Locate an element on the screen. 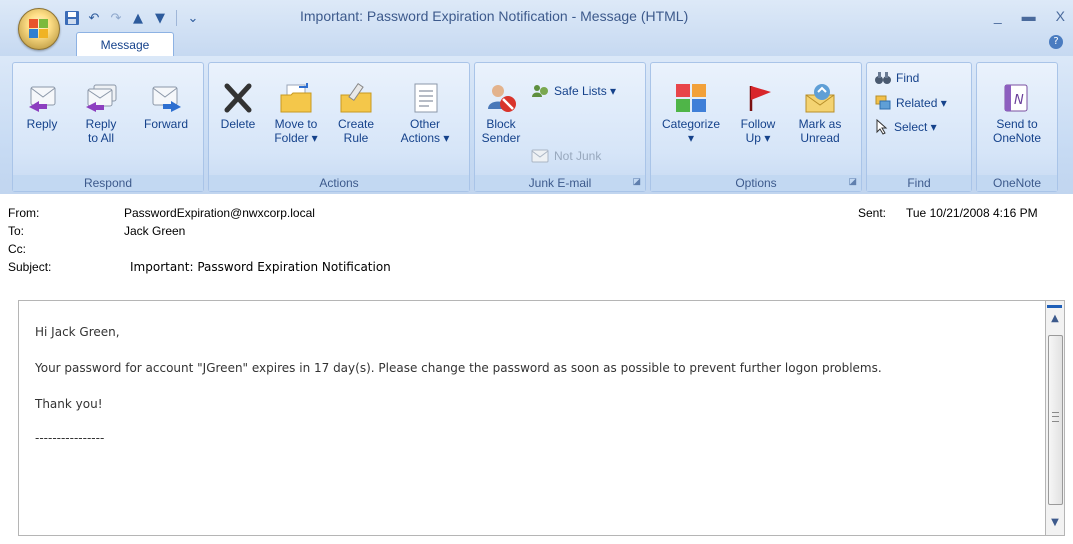 The height and width of the screenshot is (544, 1073). not-junk-button: Not Junk is located at coordinates (566, 156).